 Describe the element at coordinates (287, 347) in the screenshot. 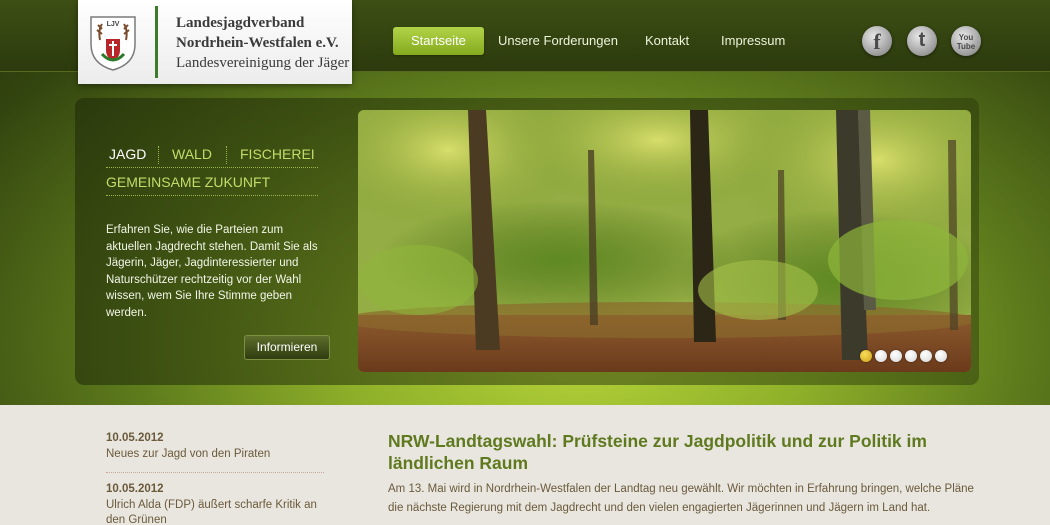

I see `informieren-button: Informieren` at that location.